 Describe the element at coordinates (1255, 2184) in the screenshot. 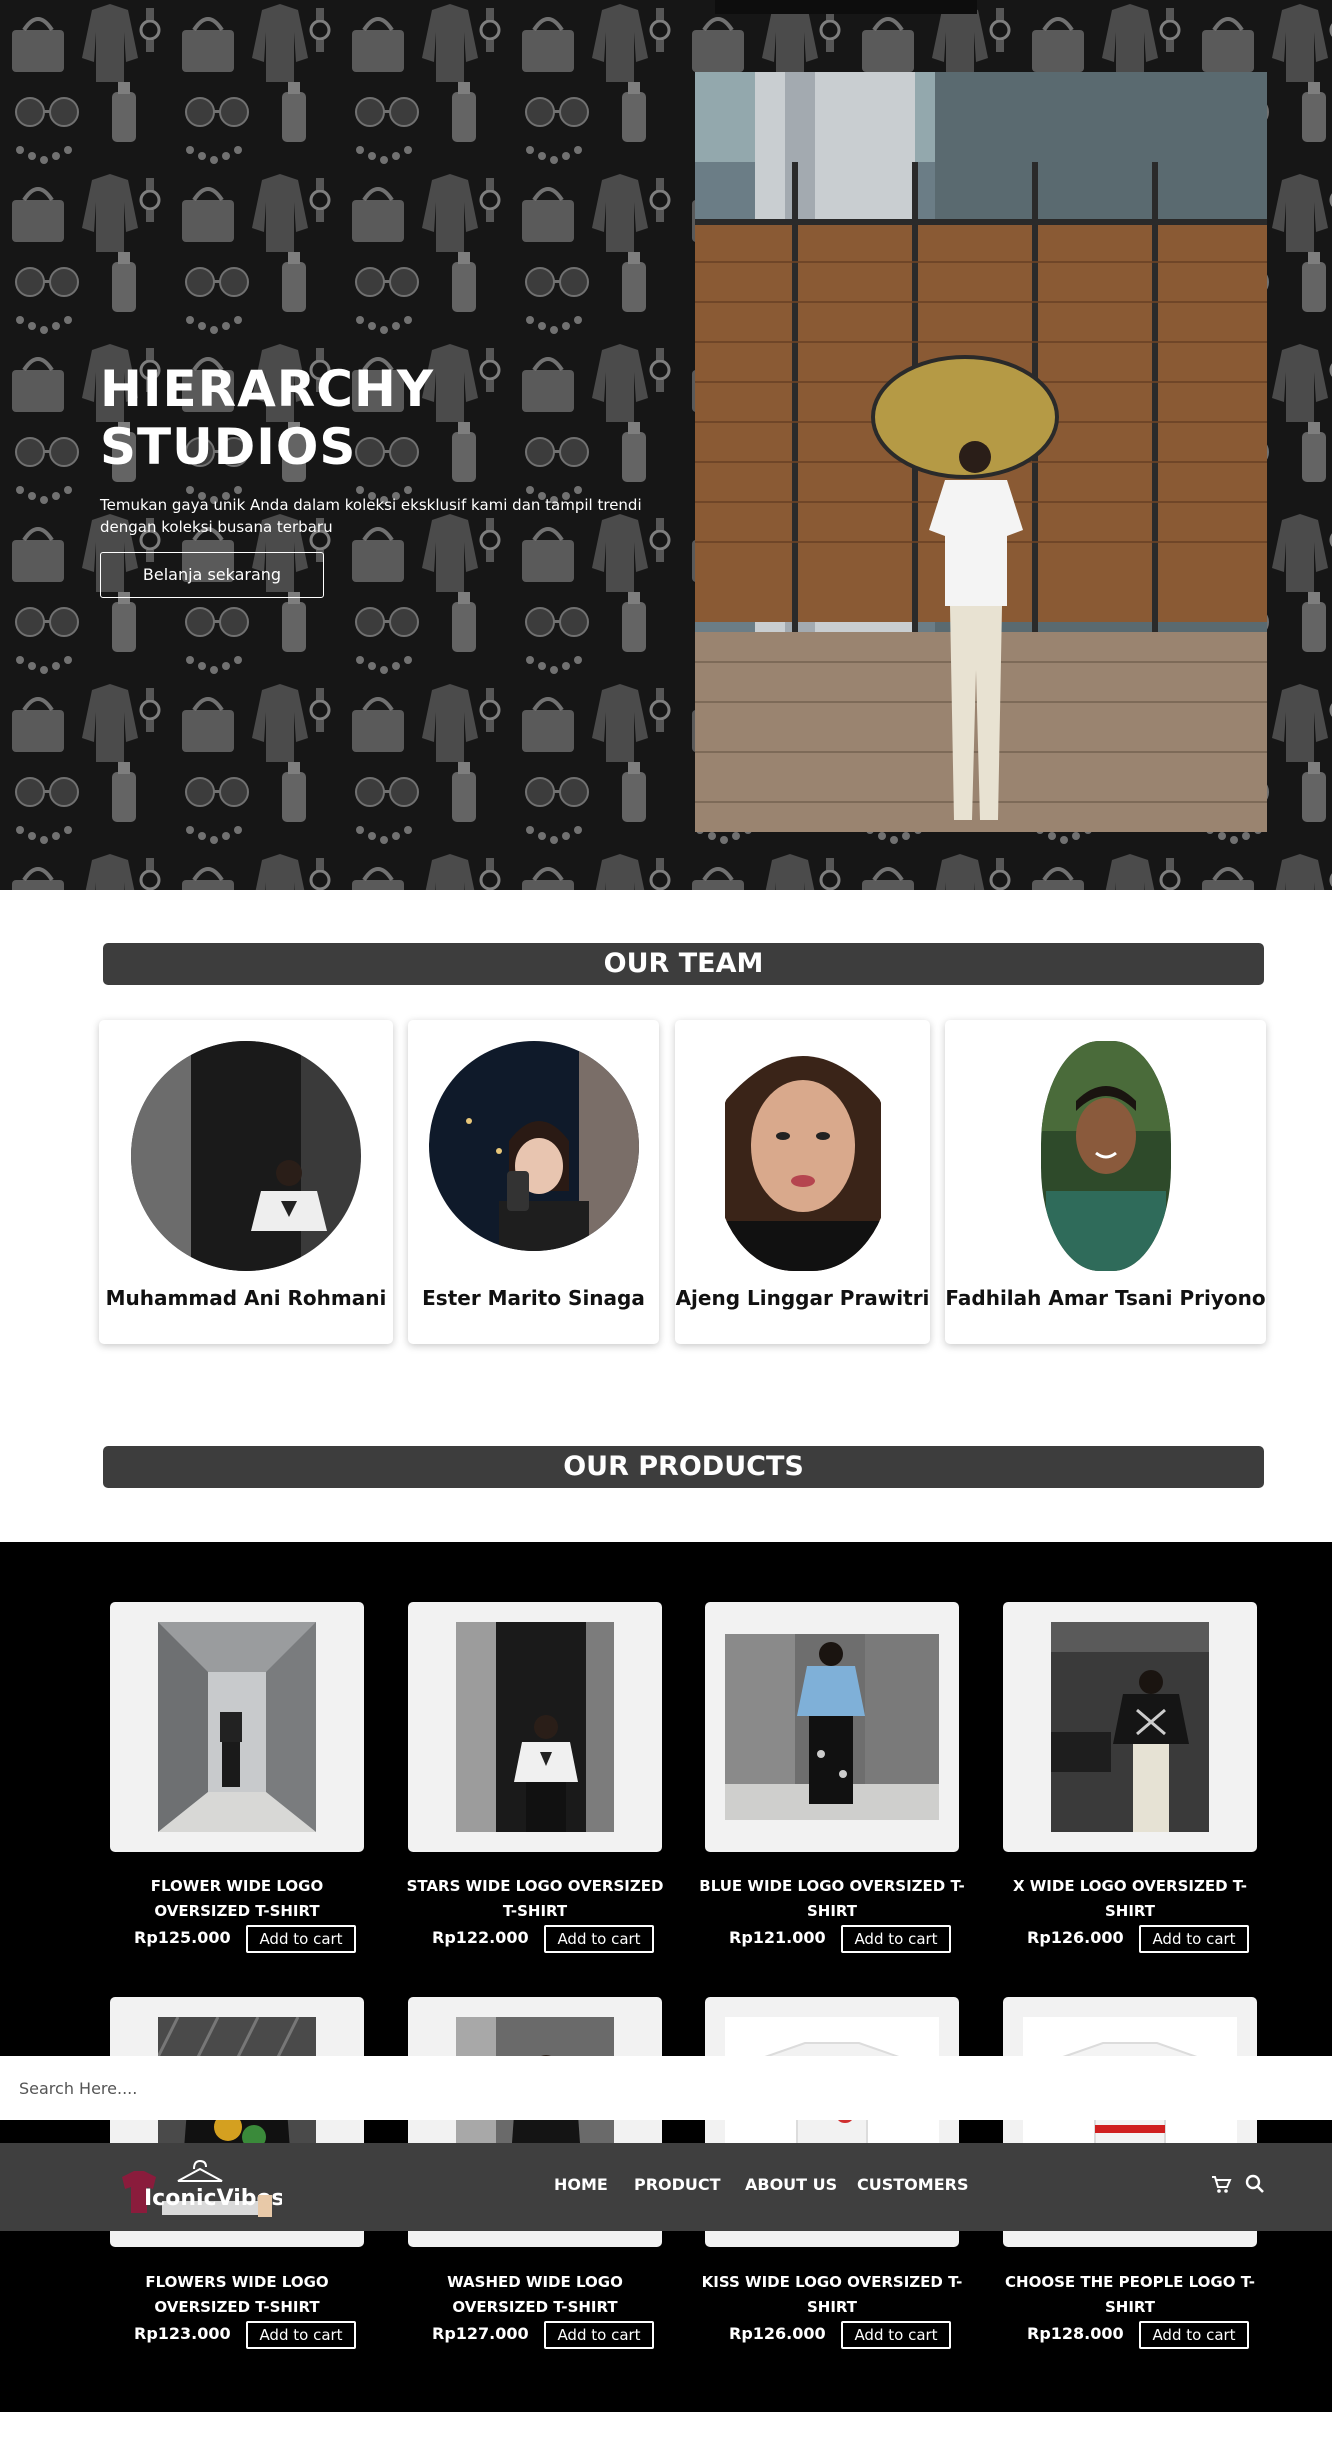

I see `search-icon` at that location.